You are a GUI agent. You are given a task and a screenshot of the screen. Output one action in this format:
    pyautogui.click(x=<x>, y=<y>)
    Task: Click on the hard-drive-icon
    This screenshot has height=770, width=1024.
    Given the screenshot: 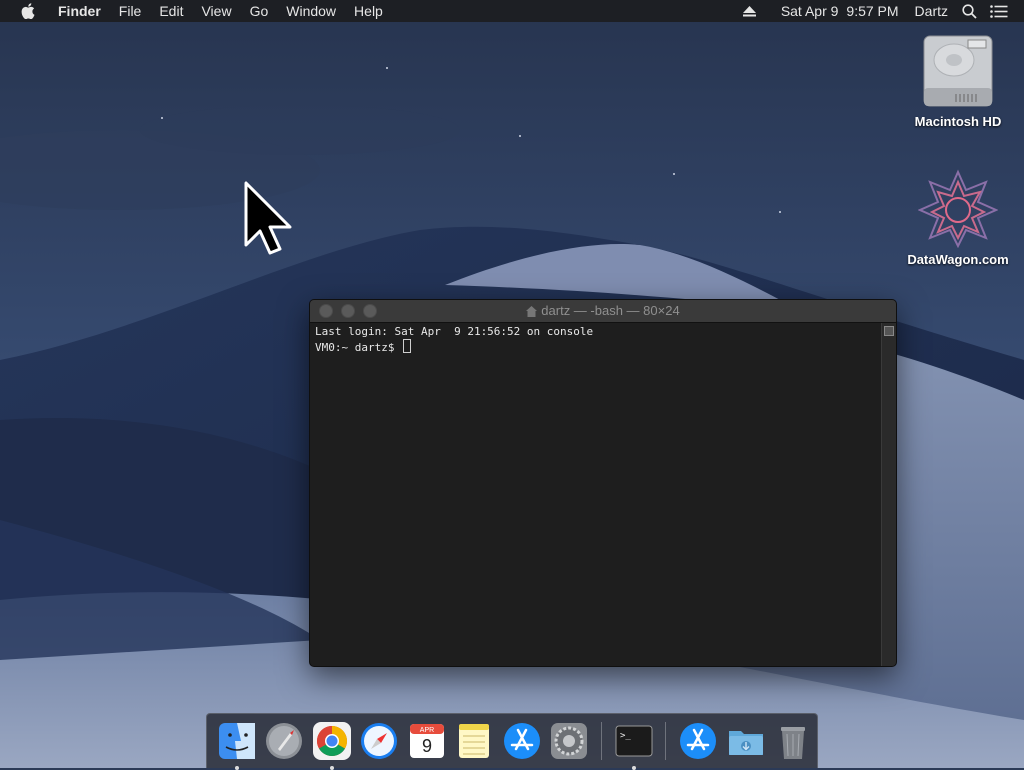 What is the action you would take?
    pyautogui.click(x=958, y=71)
    